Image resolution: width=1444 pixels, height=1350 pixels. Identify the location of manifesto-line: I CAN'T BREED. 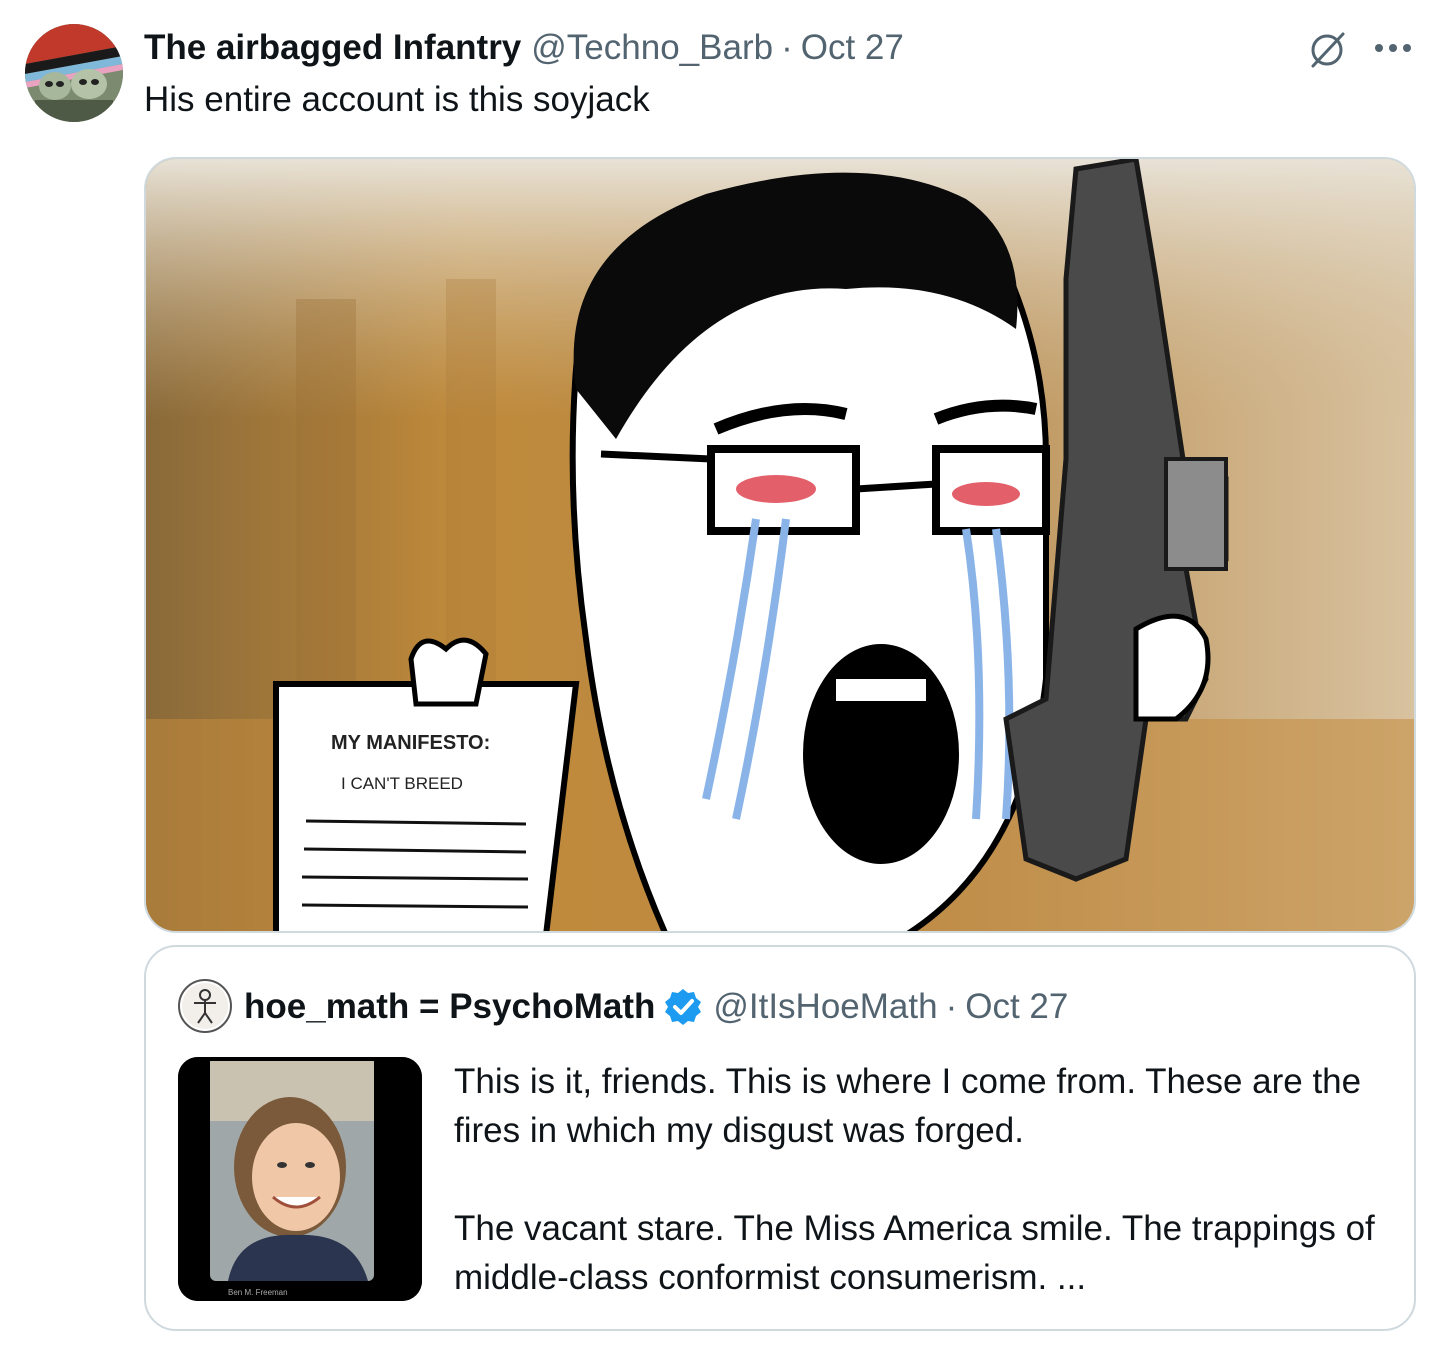
(402, 783).